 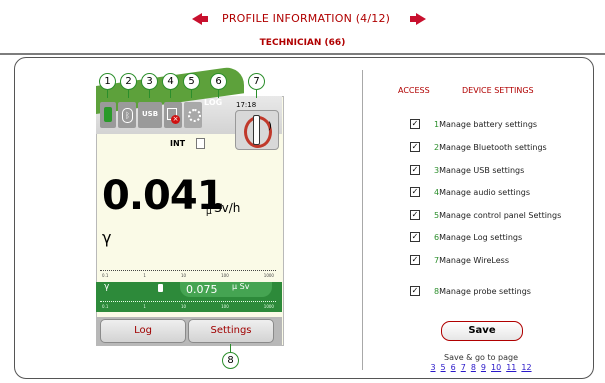 I want to click on audio-slot: ×, so click(x=173, y=115).